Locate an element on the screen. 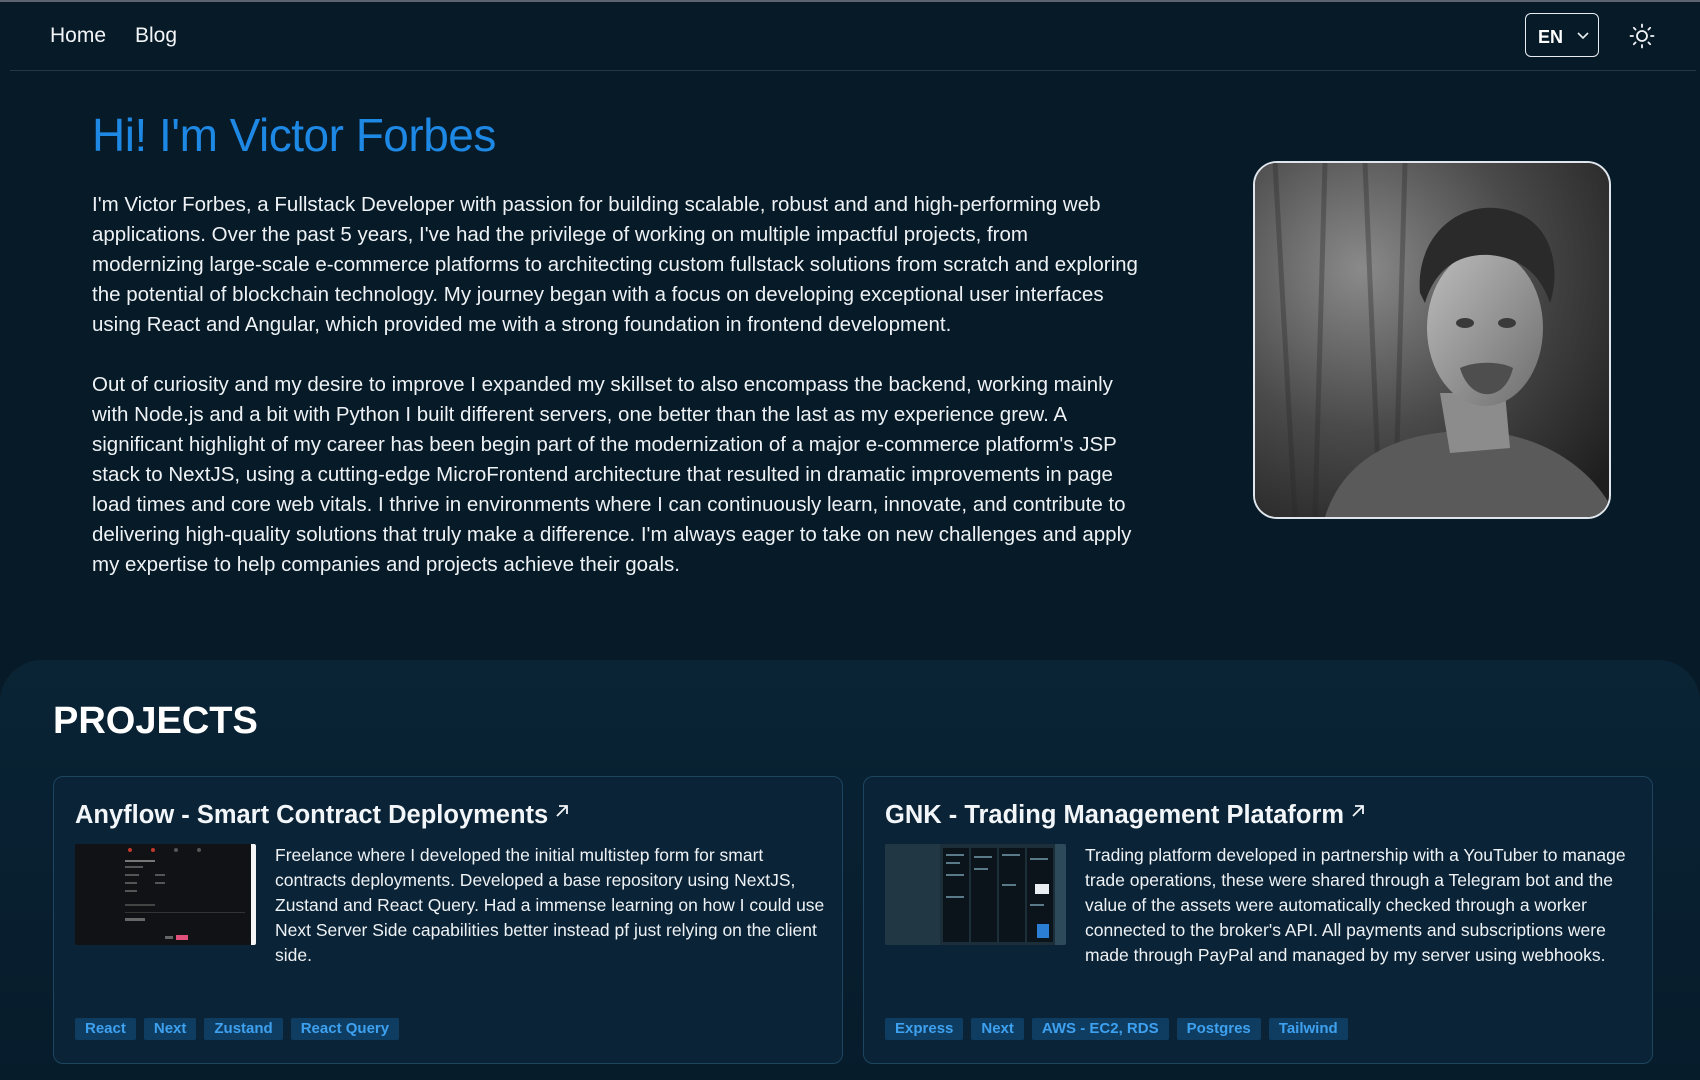 This screenshot has height=1080, width=1700. project-title: Anyflow - Smart Contract Deployments is located at coordinates (312, 815).